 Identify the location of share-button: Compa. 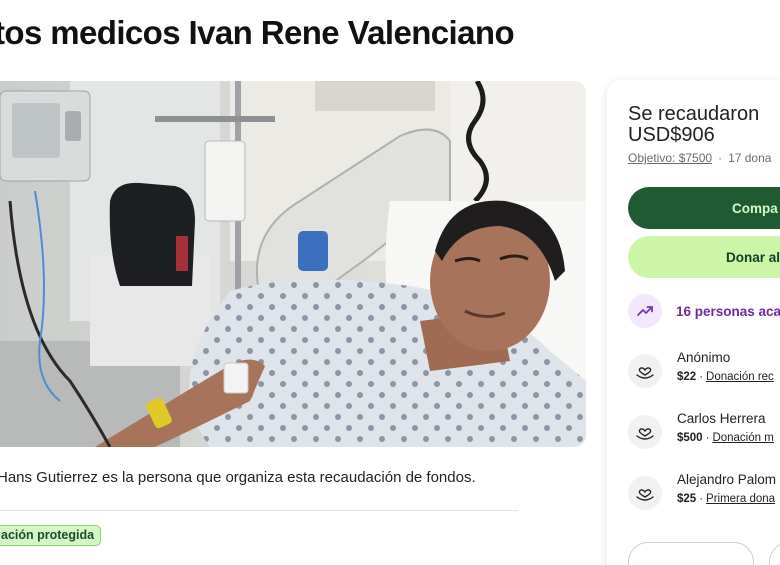
(704, 208).